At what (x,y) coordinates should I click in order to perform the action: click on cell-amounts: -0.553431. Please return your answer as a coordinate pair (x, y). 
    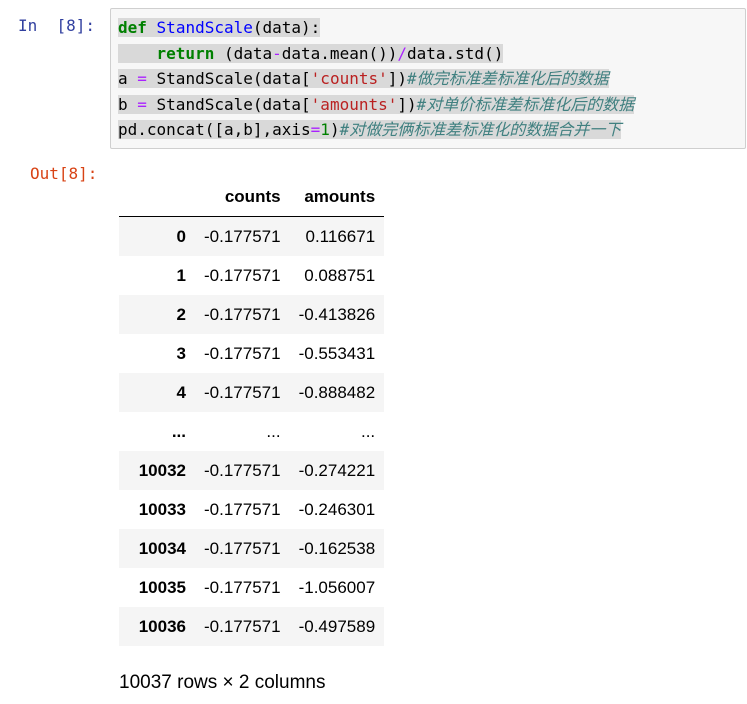
    Looking at the image, I should click on (337, 353).